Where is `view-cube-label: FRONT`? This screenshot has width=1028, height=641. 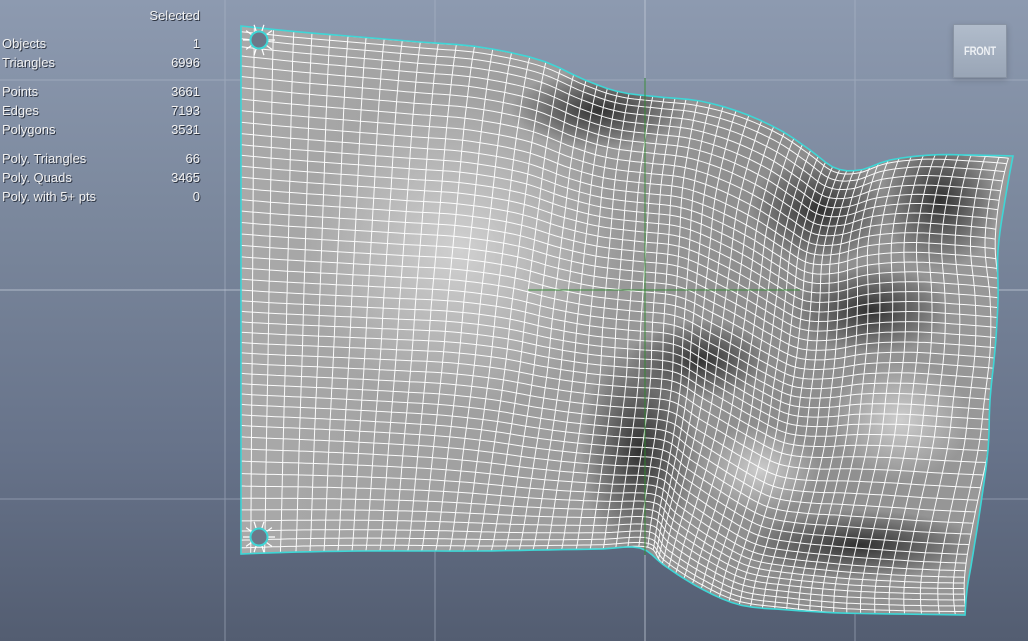
view-cube-label: FRONT is located at coordinates (980, 51).